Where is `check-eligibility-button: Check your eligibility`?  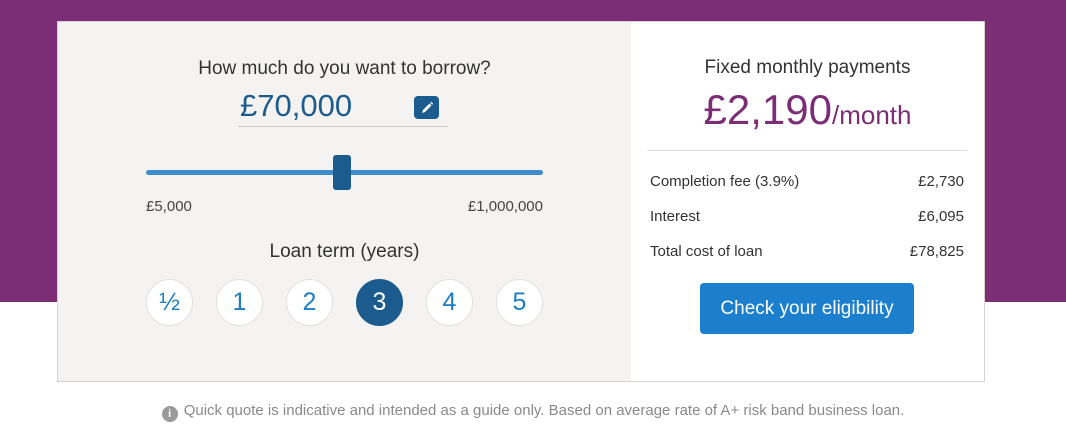
check-eligibility-button: Check your eligibility is located at coordinates (807, 308).